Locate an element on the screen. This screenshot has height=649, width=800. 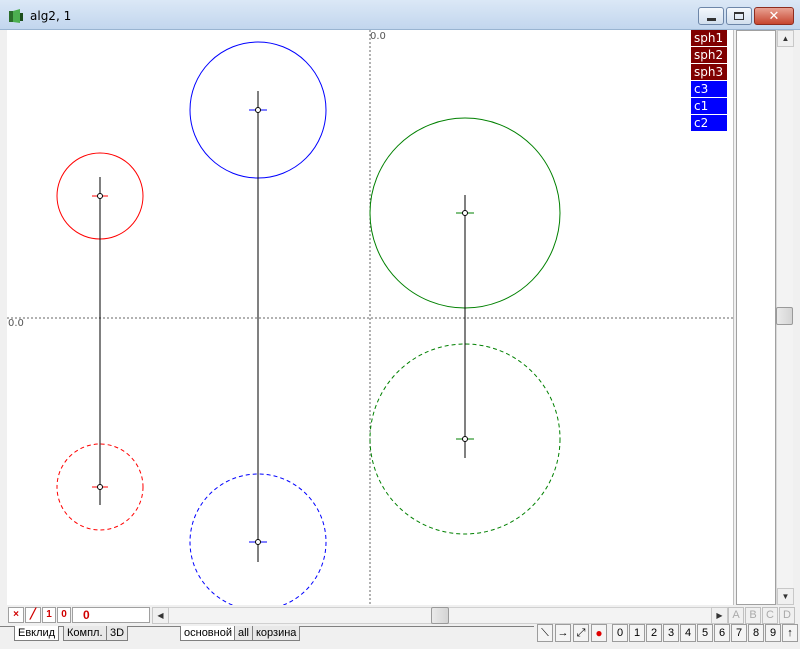
arrow-right-tool-icon: → is located at coordinates (563, 633).